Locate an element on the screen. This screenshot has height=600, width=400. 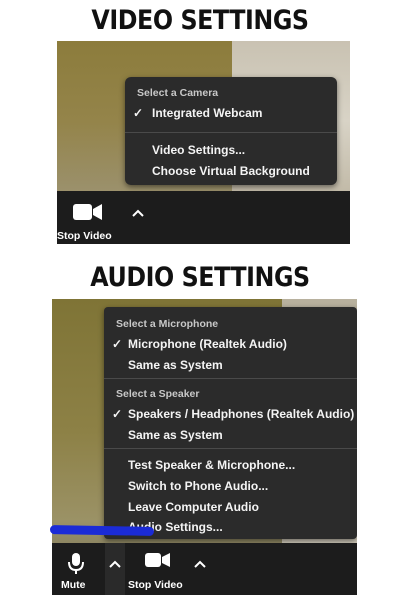
leave-computer-audio-menu-item: Leave Computer Audio is located at coordinates (193, 507).